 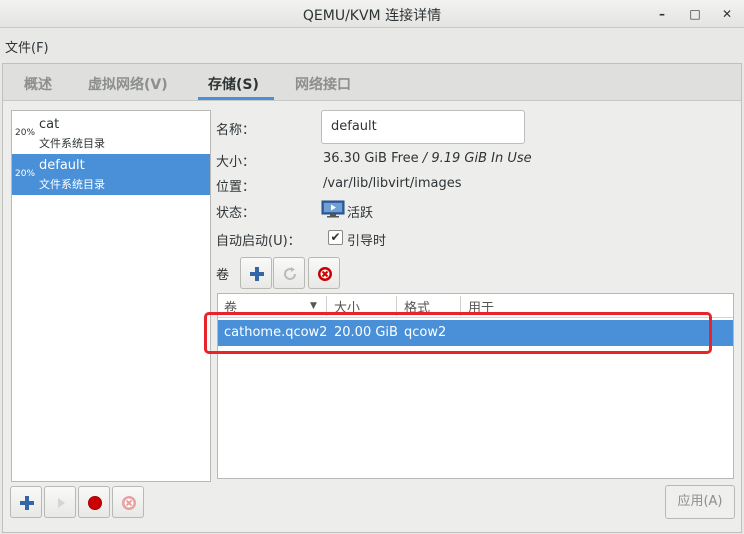 I want to click on pool-name-field: default, so click(x=423, y=127).